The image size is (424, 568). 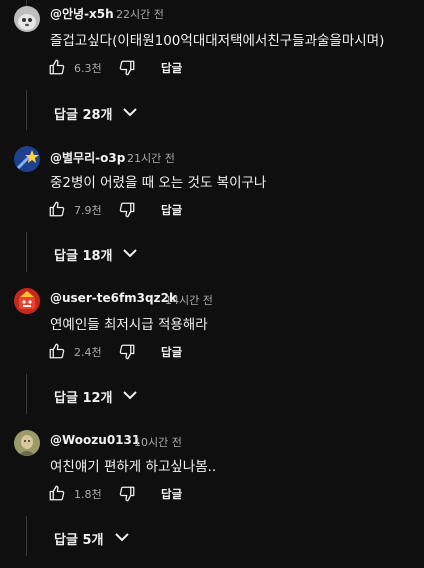 I want to click on comment-author: @별무리-o3p, so click(x=87, y=157).